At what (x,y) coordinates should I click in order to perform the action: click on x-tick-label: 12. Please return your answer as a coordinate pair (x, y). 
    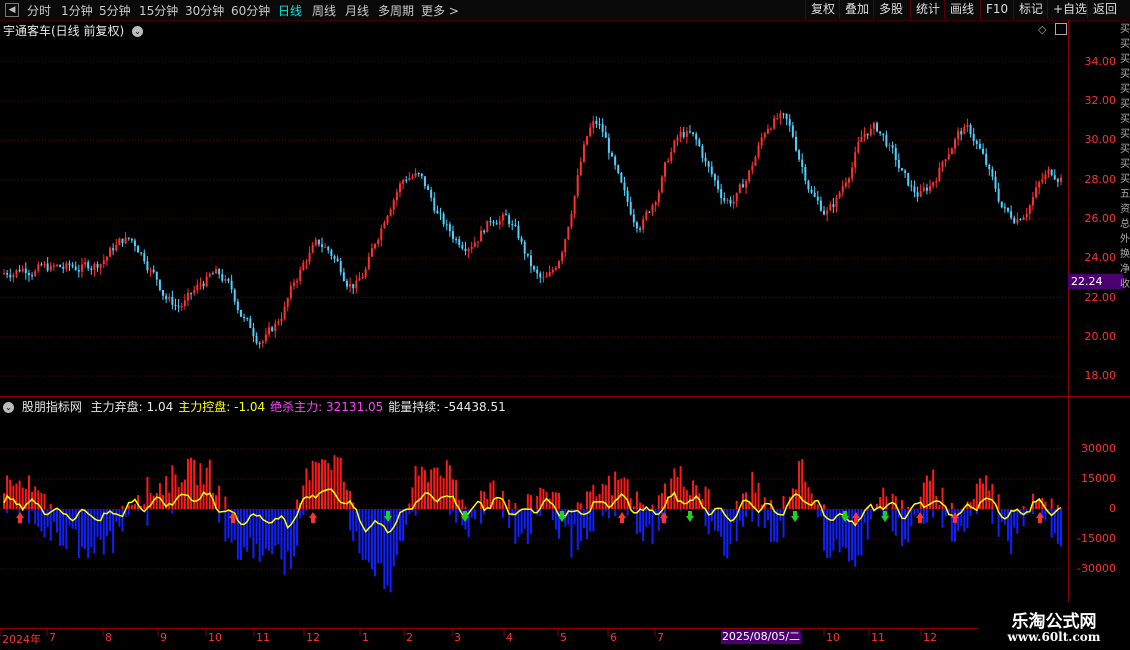
    Looking at the image, I should click on (313, 637).